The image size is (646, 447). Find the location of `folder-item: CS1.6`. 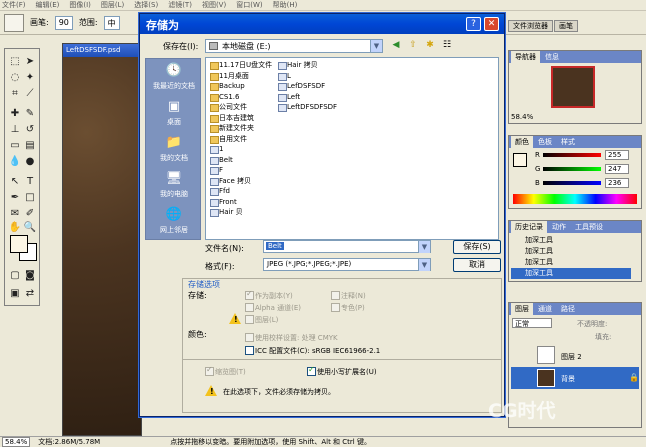

folder-item: CS1.6 is located at coordinates (224, 97).